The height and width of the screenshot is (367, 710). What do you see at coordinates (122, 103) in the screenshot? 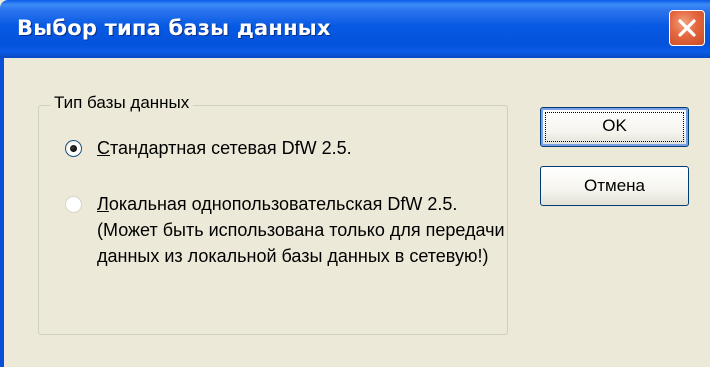
I see `group-label: Тип базы данных` at bounding box center [122, 103].